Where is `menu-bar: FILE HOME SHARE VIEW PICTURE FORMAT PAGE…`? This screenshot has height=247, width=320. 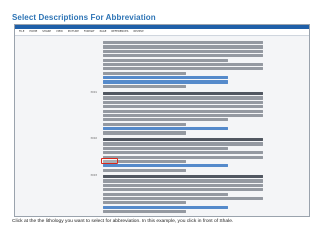 menu-bar: FILE HOME SHARE VIEW PICTURE FORMAT PAGE… is located at coordinates (162, 32).